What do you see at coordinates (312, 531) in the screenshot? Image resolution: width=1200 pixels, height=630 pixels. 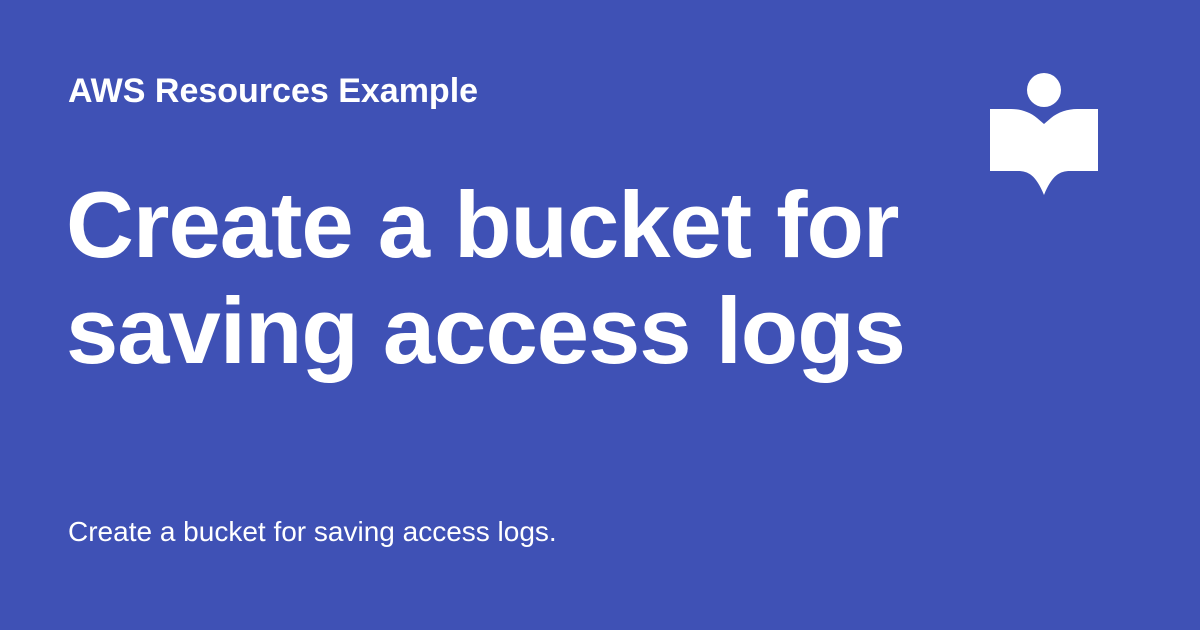 I see `page-description: Create a bucket for saving access logs.` at bounding box center [312, 531].